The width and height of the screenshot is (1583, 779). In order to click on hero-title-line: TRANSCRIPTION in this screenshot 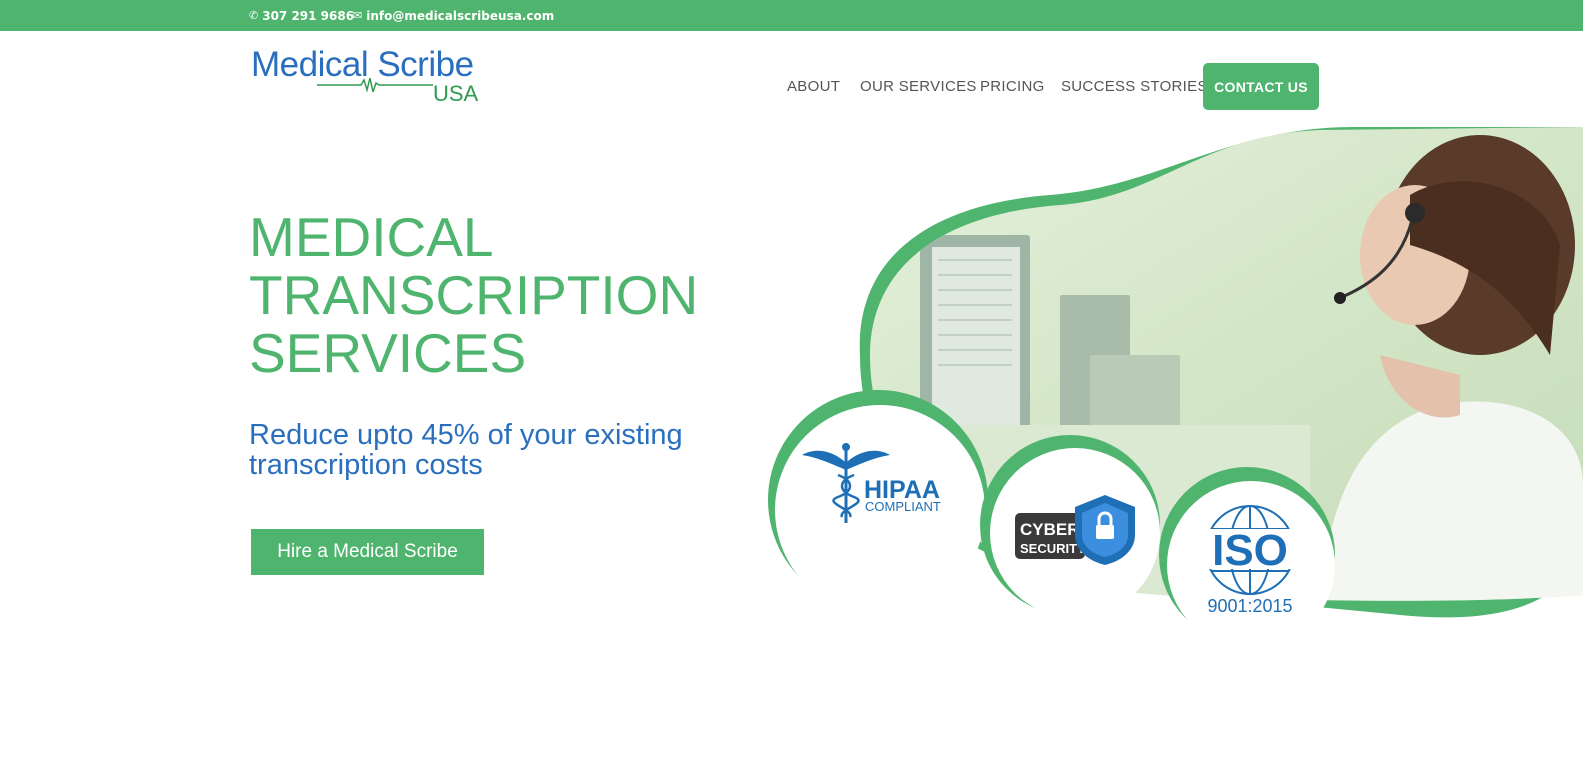, I will do `click(474, 295)`.